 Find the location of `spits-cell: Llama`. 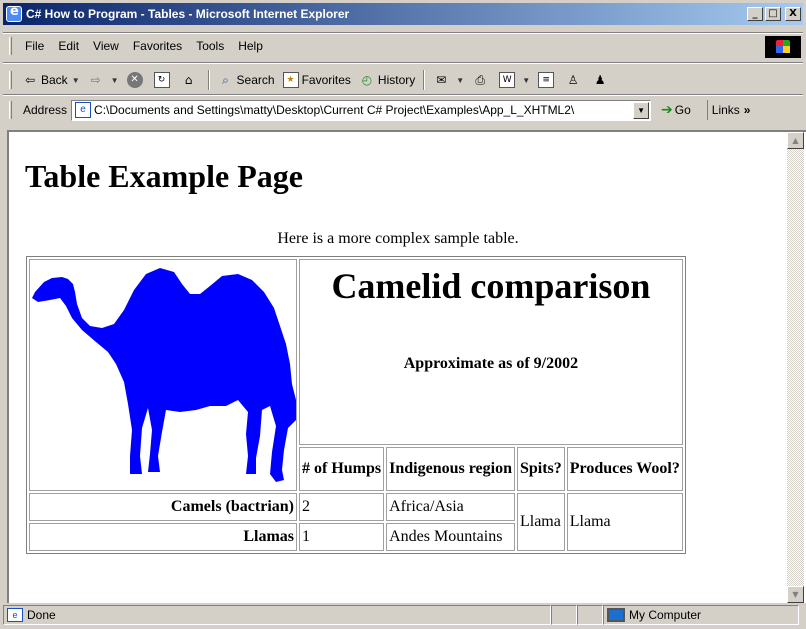

spits-cell: Llama is located at coordinates (540, 522).